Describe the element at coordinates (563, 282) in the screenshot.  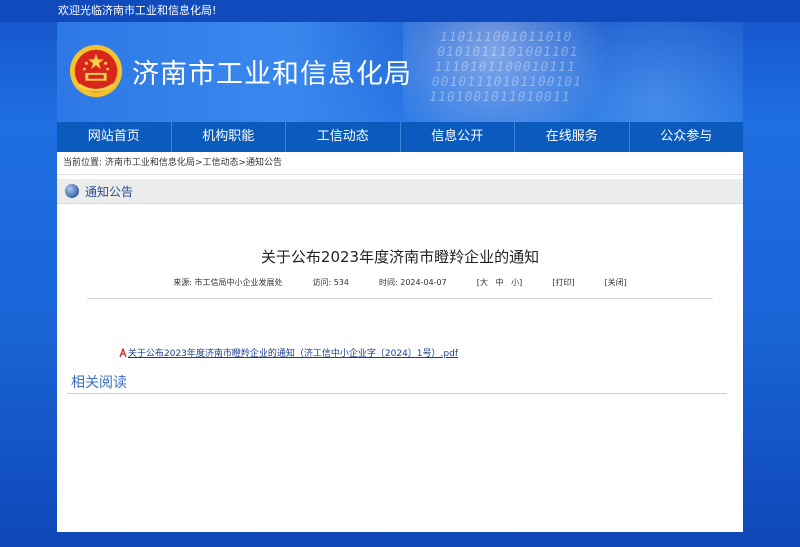
I see `print-button: [打印]` at that location.